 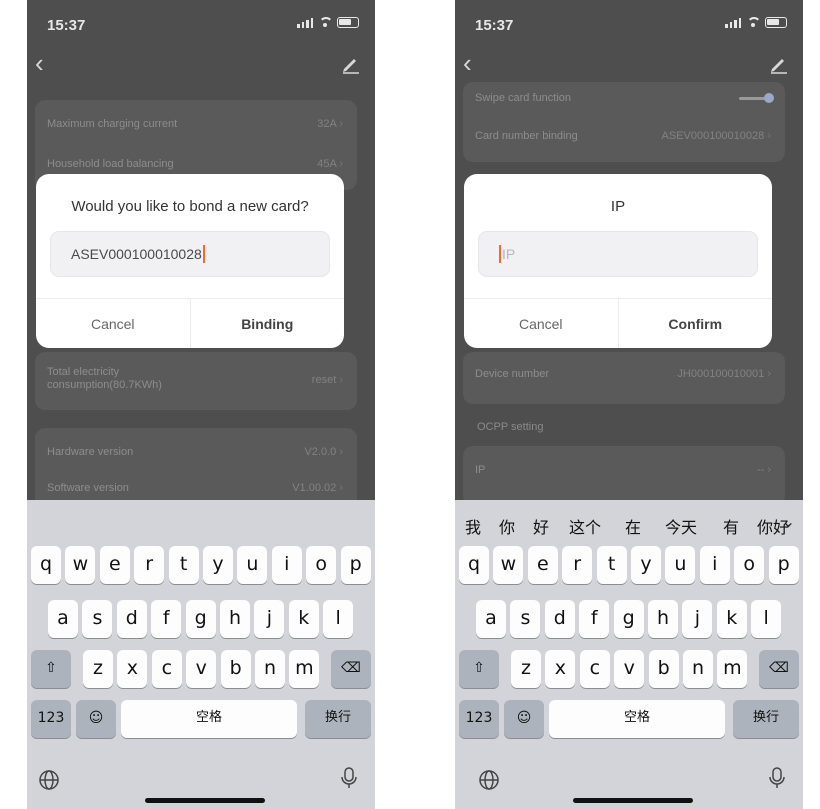 I want to click on setting-row: Card number binding ASEV000100010028, so click(x=623, y=140).